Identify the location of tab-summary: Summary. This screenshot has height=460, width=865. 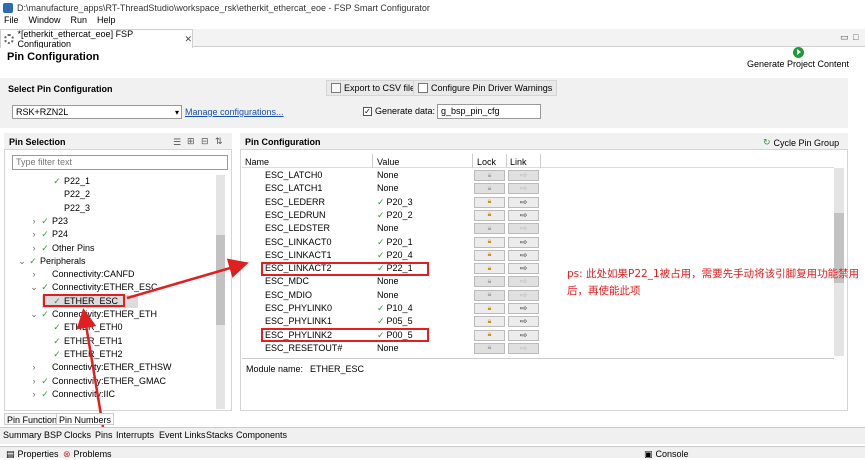
(22, 435).